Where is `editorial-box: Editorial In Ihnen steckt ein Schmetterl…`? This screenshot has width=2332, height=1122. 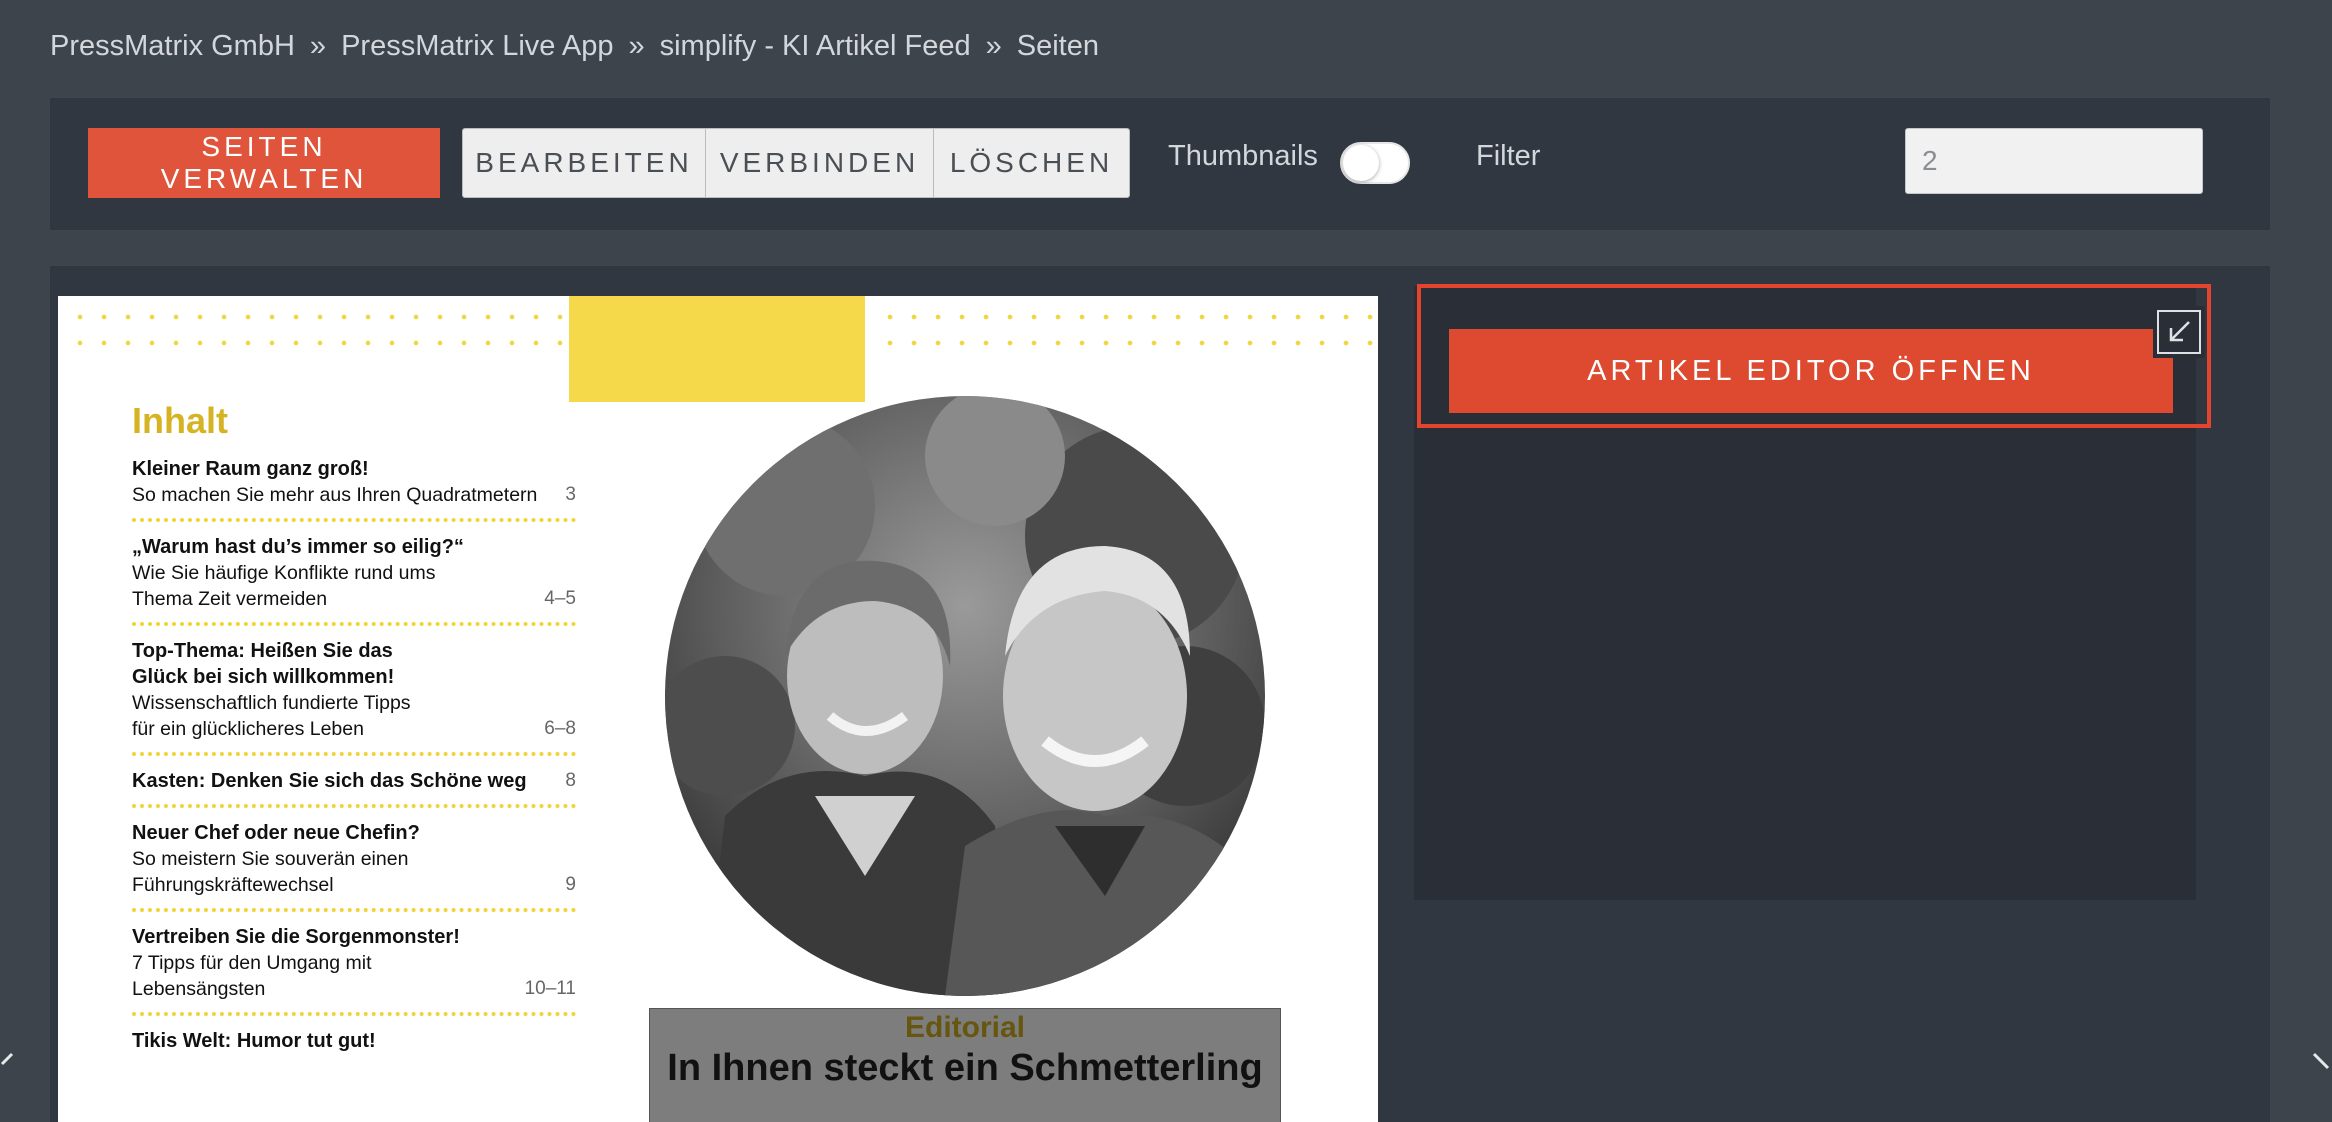
editorial-box: Editorial In Ihnen steckt ein Schmetterl… is located at coordinates (965, 1065).